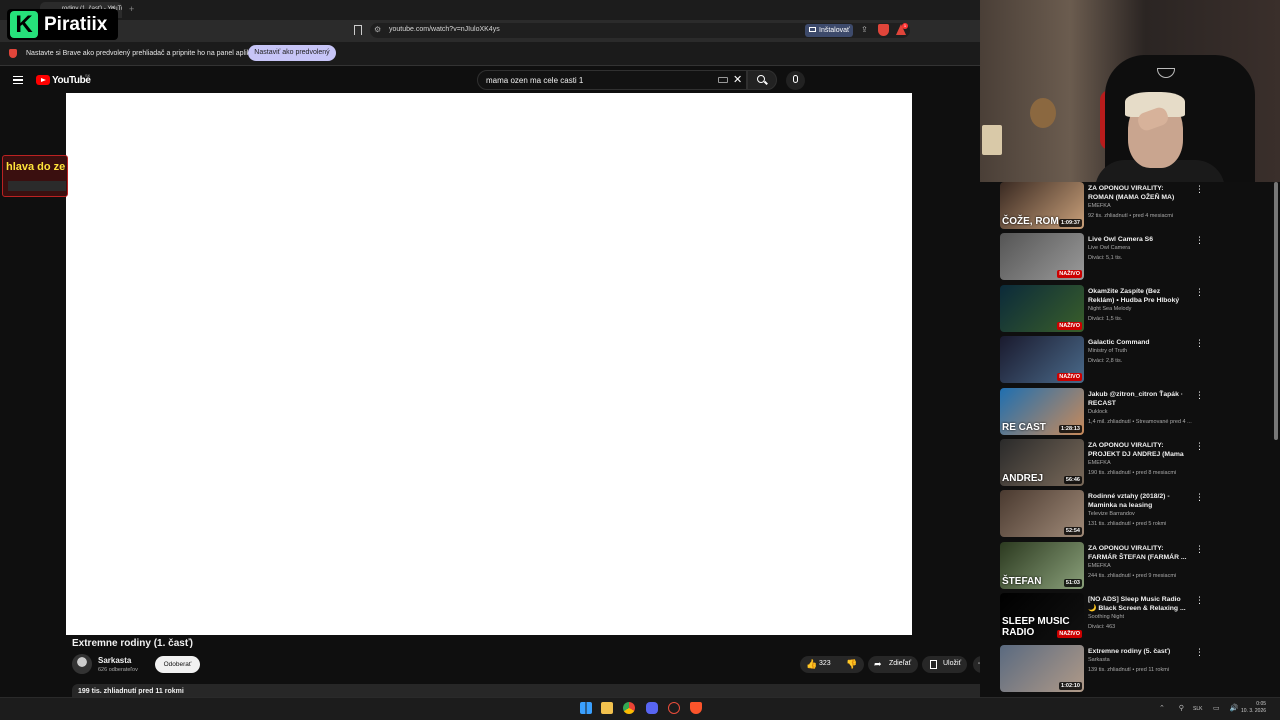  Describe the element at coordinates (1138, 342) in the screenshot. I see `recommended-title: Galactic Command` at that location.